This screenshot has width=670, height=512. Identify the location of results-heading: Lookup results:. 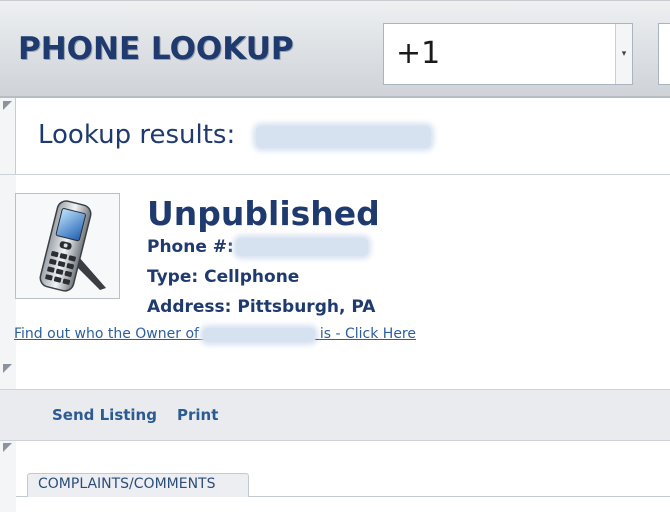
(137, 135).